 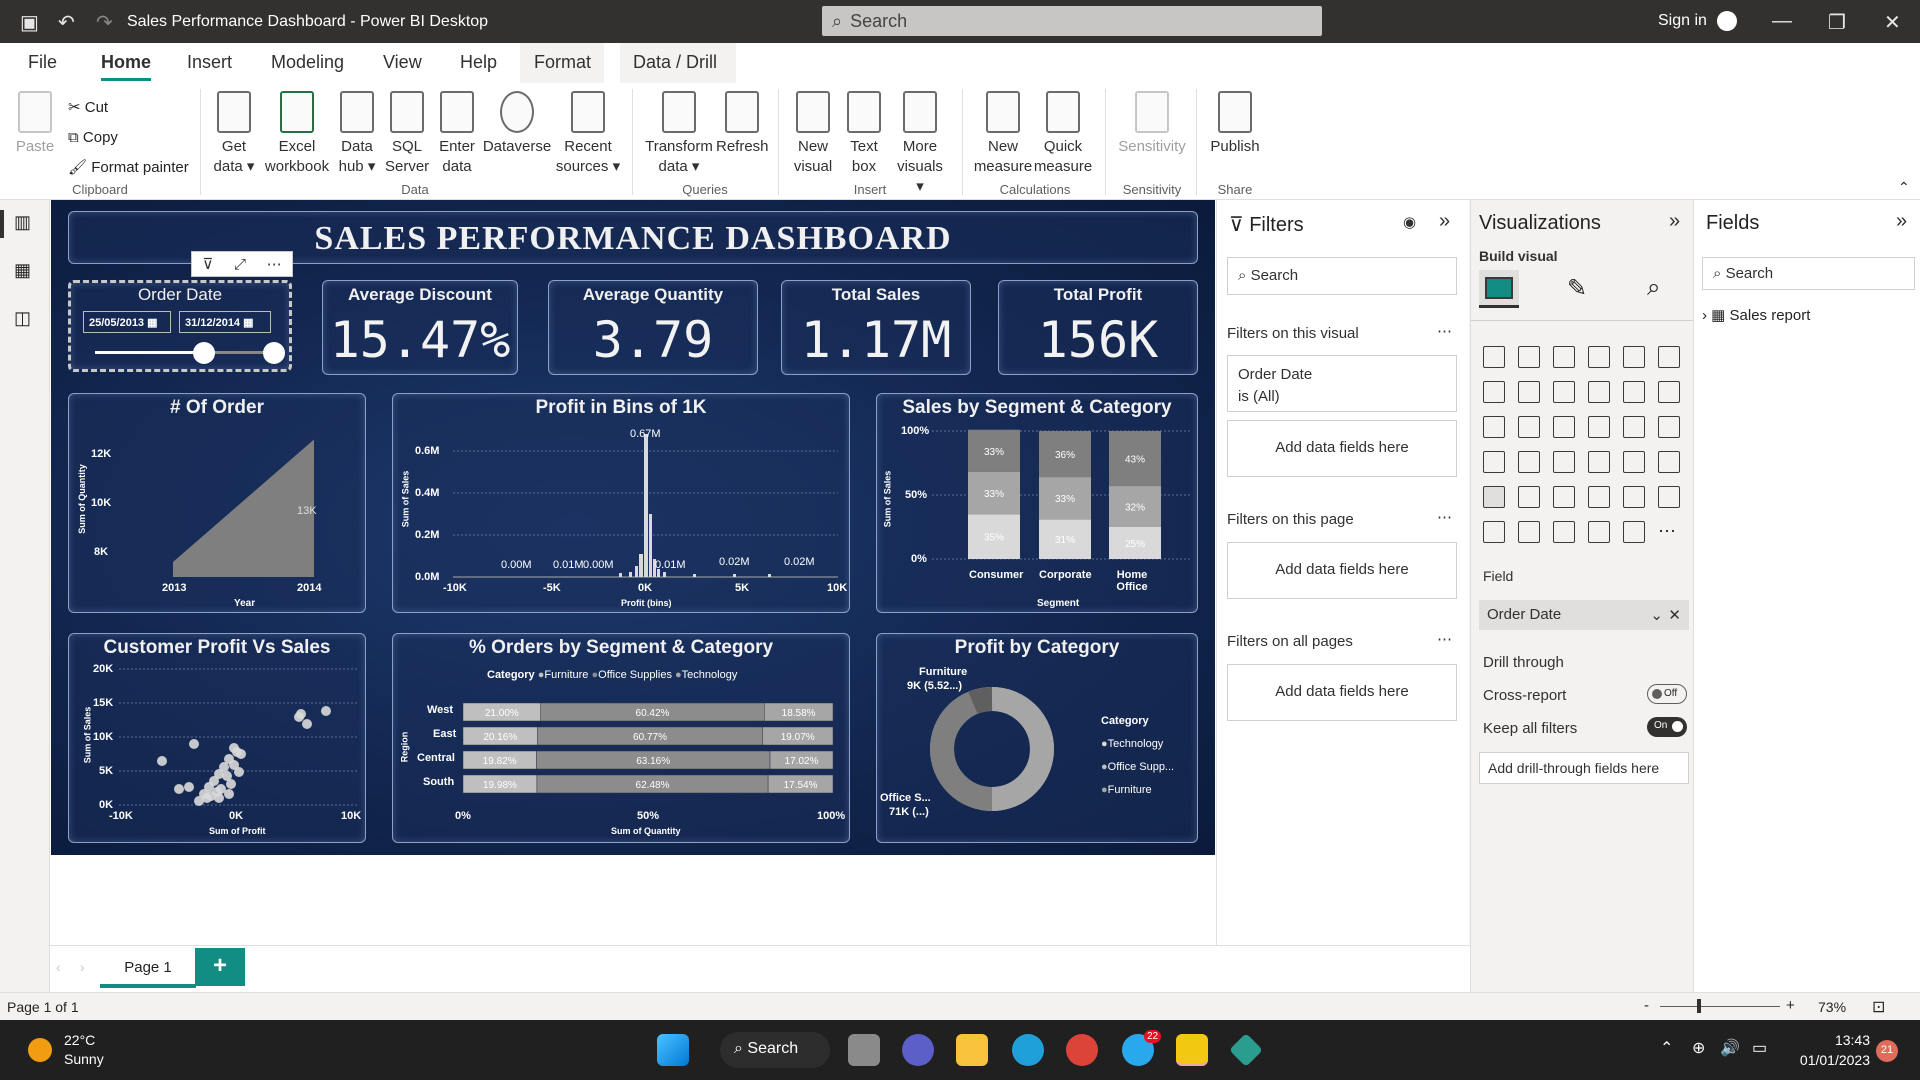 I want to click on collapse-fields-icon: », so click(x=1901, y=221).